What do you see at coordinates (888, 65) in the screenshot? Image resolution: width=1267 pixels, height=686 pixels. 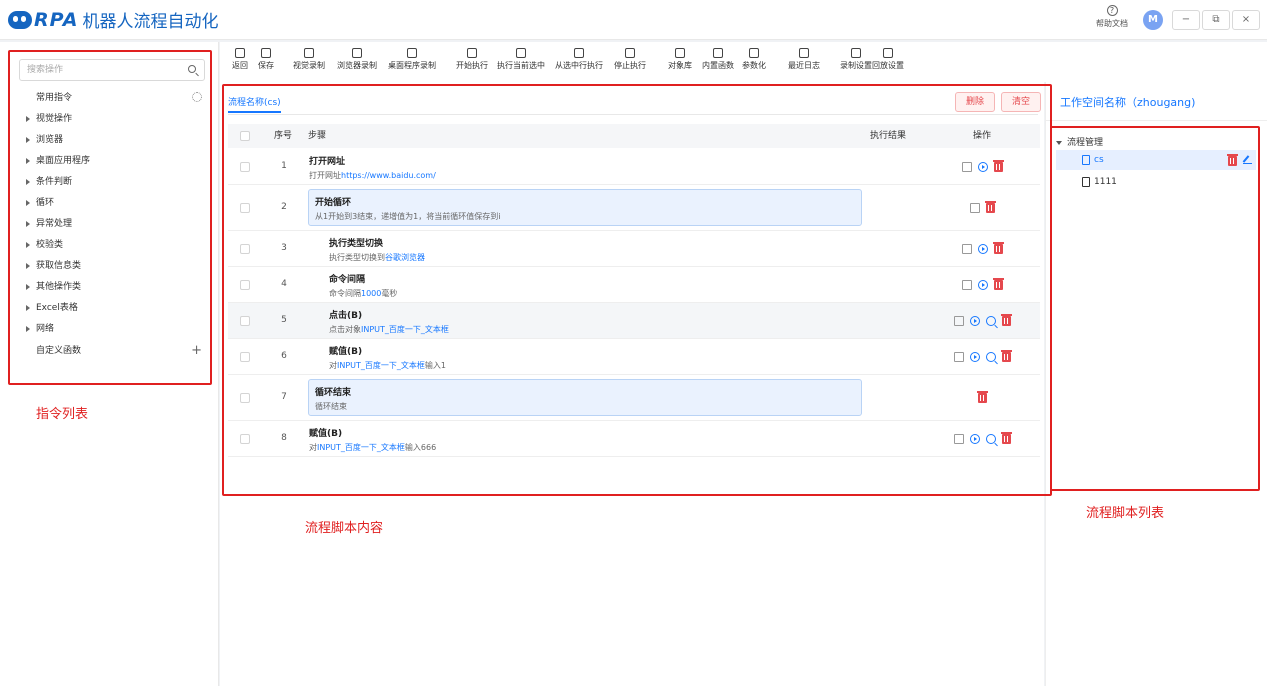 I see `toolbar-label: 回放设置` at bounding box center [888, 65].